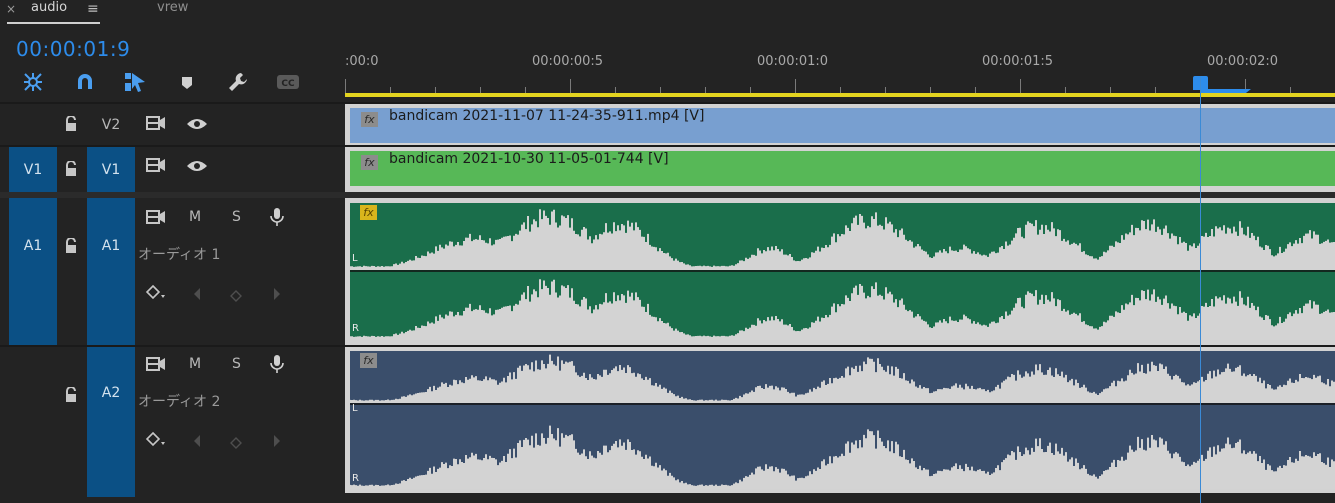  Describe the element at coordinates (1200, 289) in the screenshot. I see `playhead-line` at that location.